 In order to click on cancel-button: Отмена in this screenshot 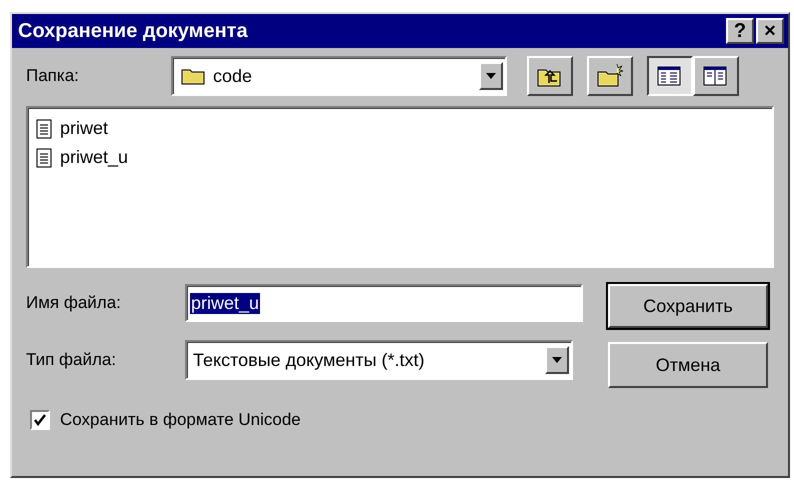, I will do `click(688, 365)`.